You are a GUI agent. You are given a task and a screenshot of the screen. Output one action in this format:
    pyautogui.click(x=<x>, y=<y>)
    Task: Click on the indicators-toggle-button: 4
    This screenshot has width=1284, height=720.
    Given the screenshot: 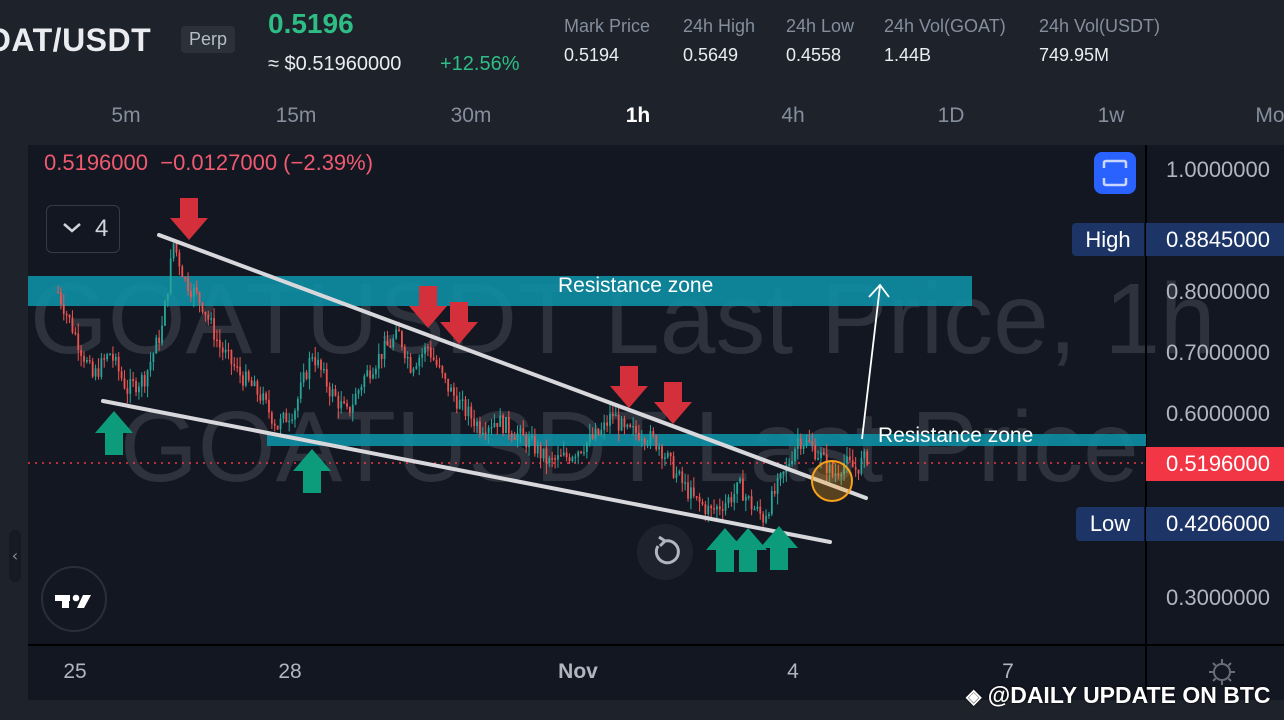 What is the action you would take?
    pyautogui.click(x=83, y=229)
    